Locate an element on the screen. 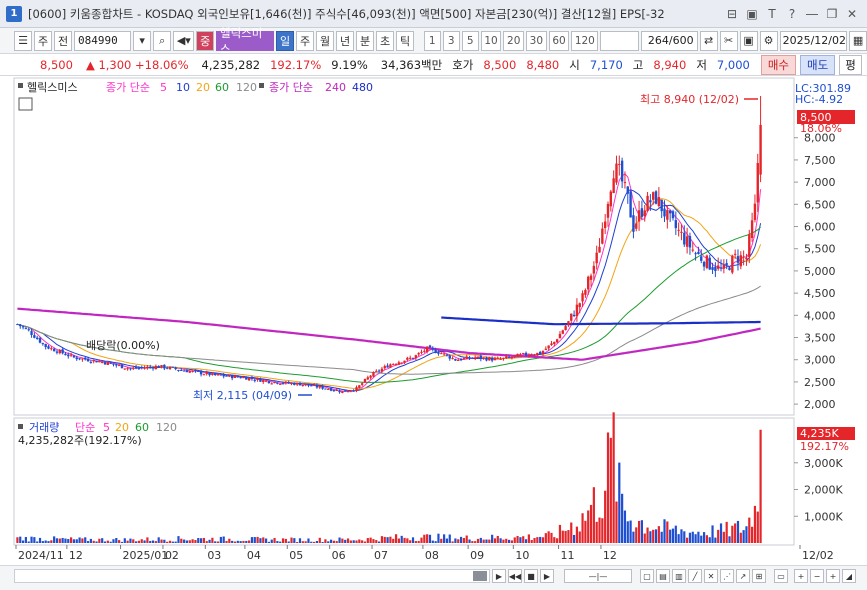 The width and height of the screenshot is (867, 590). trend-icon: ⋰ is located at coordinates (727, 576).